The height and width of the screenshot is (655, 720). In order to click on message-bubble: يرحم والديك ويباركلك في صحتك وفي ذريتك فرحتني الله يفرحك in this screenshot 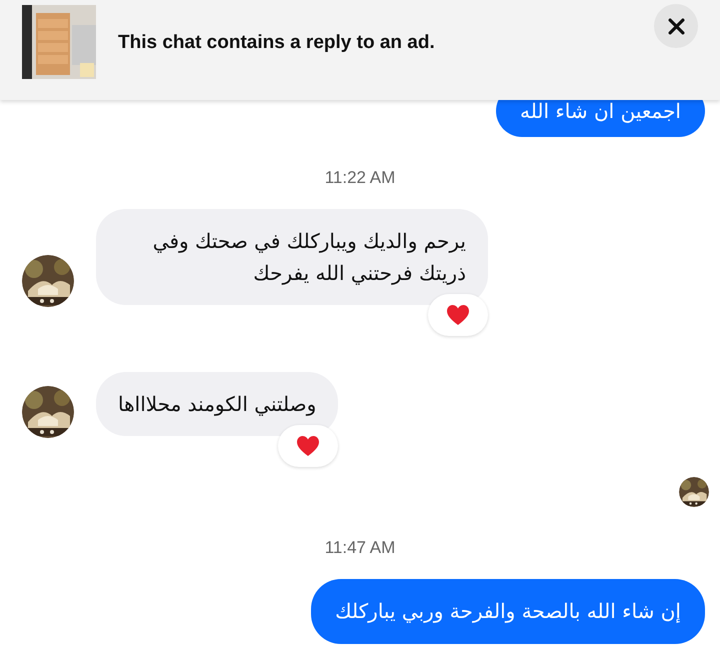, I will do `click(292, 257)`.